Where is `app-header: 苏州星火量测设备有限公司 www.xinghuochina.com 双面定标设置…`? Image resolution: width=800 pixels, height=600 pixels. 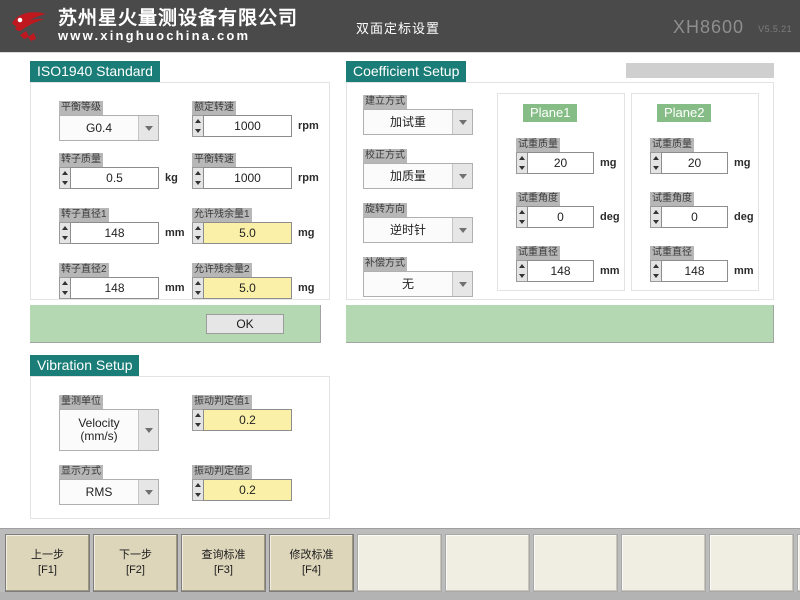 app-header: 苏州星火量测设备有限公司 www.xinghuochina.com 双面定标设置… is located at coordinates (400, 26).